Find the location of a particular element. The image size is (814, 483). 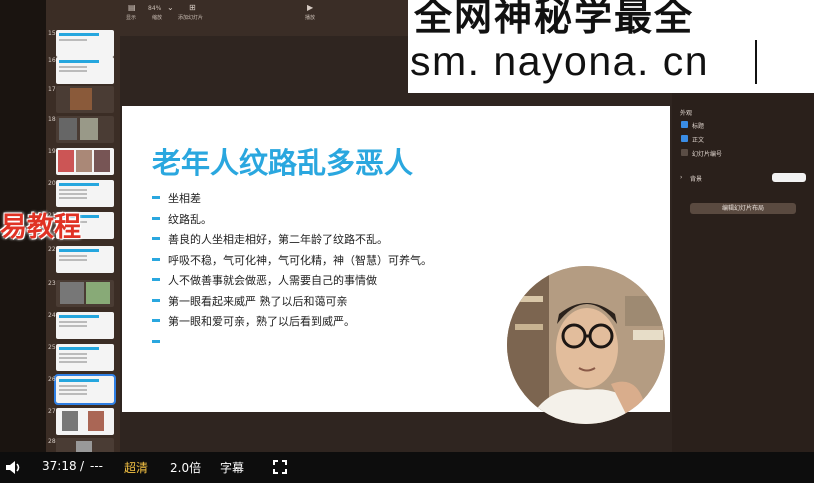

section-title: 外观 is located at coordinates (686, 113).